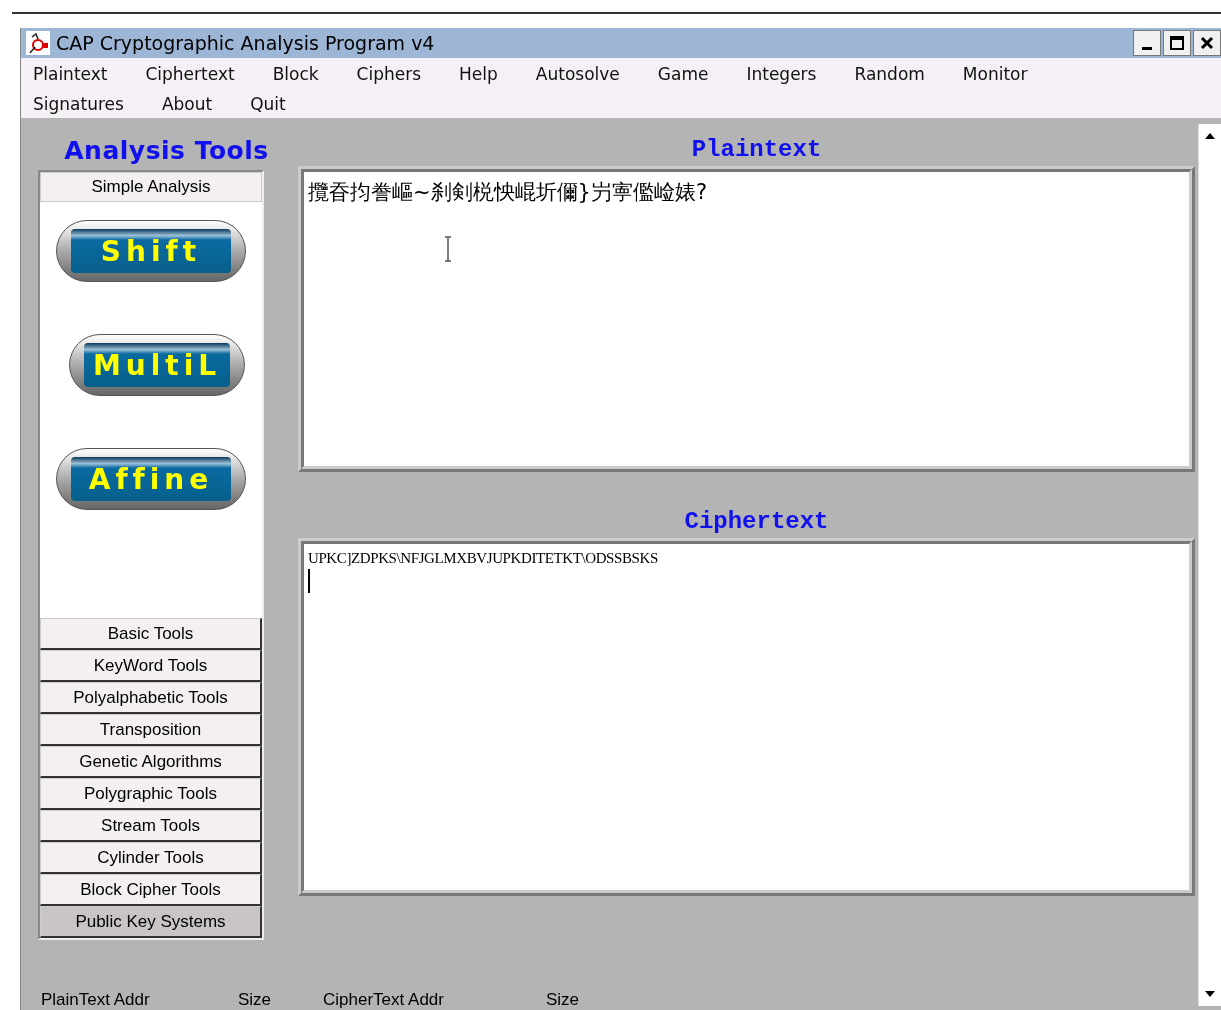 This screenshot has height=1010, width=1221. I want to click on section-title: Ciphertext, so click(756, 522).